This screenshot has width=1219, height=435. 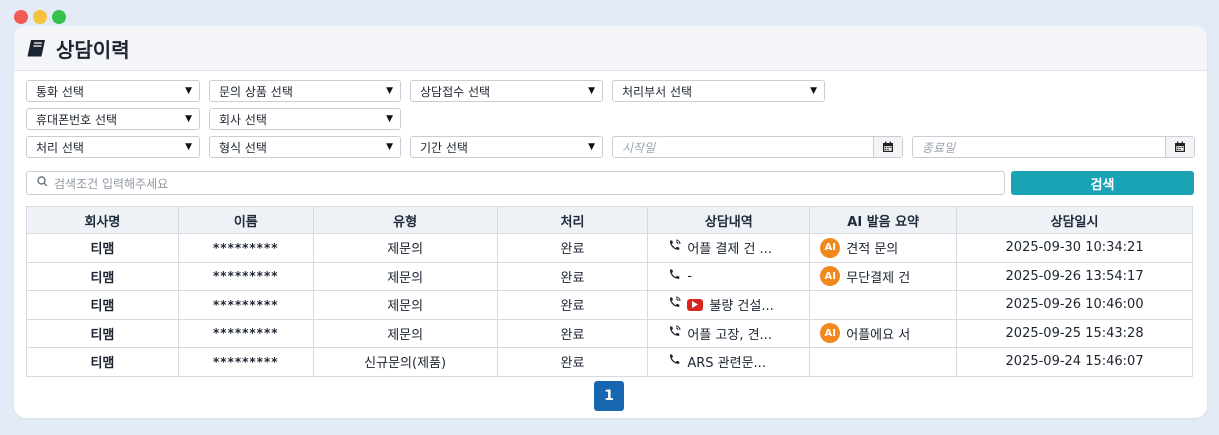 What do you see at coordinates (939, 147) in the screenshot?
I see `end-date-placeholder: 종료일` at bounding box center [939, 147].